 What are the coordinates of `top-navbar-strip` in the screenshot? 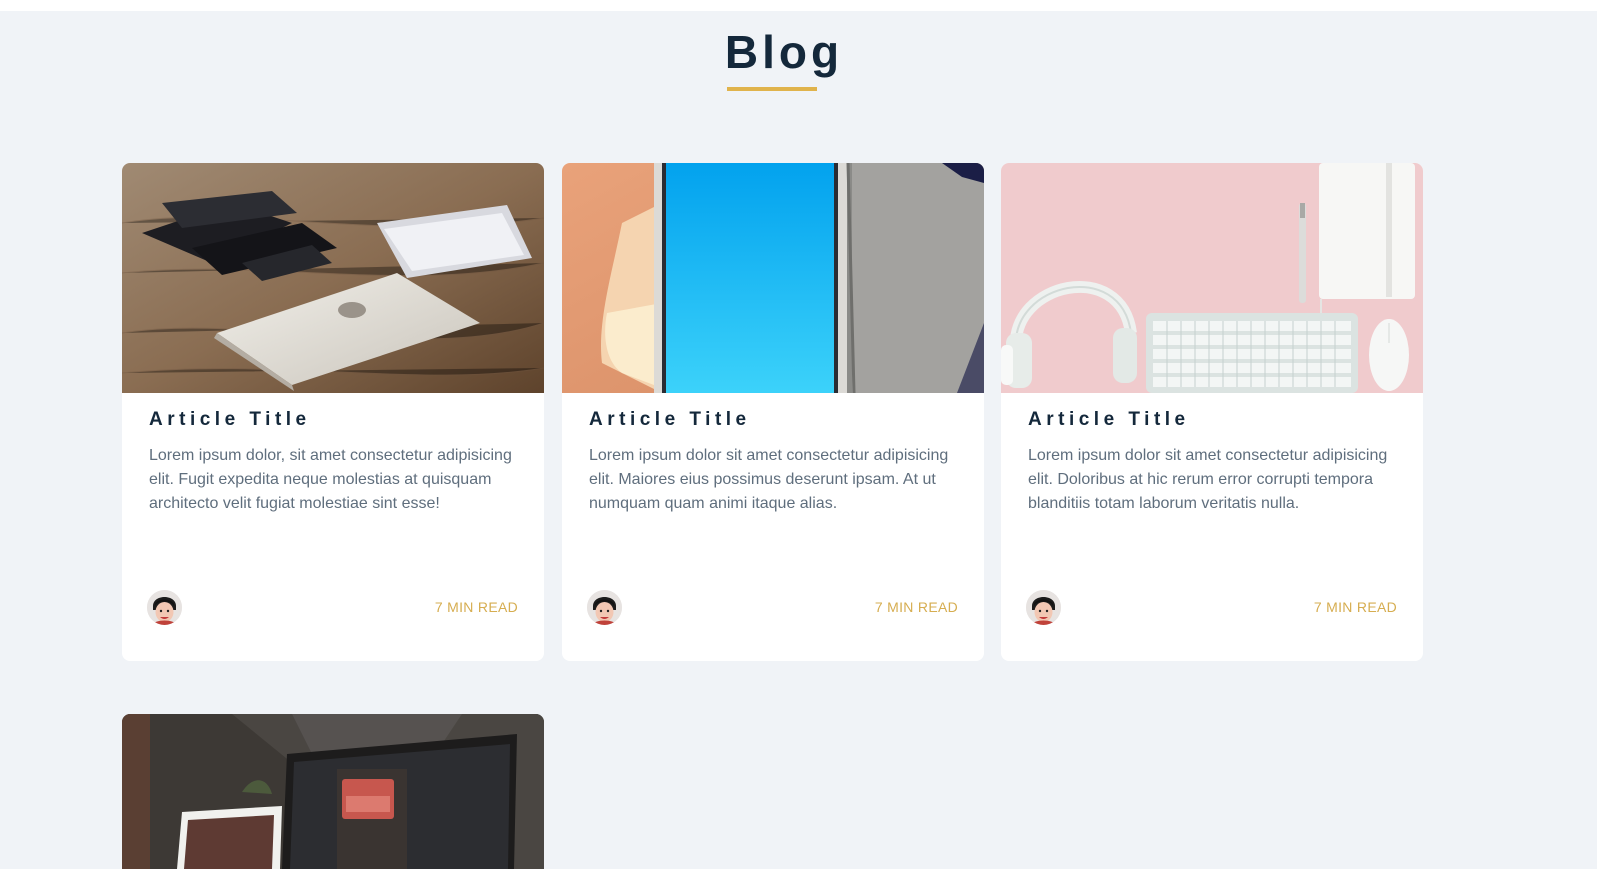 It's located at (798, 5).